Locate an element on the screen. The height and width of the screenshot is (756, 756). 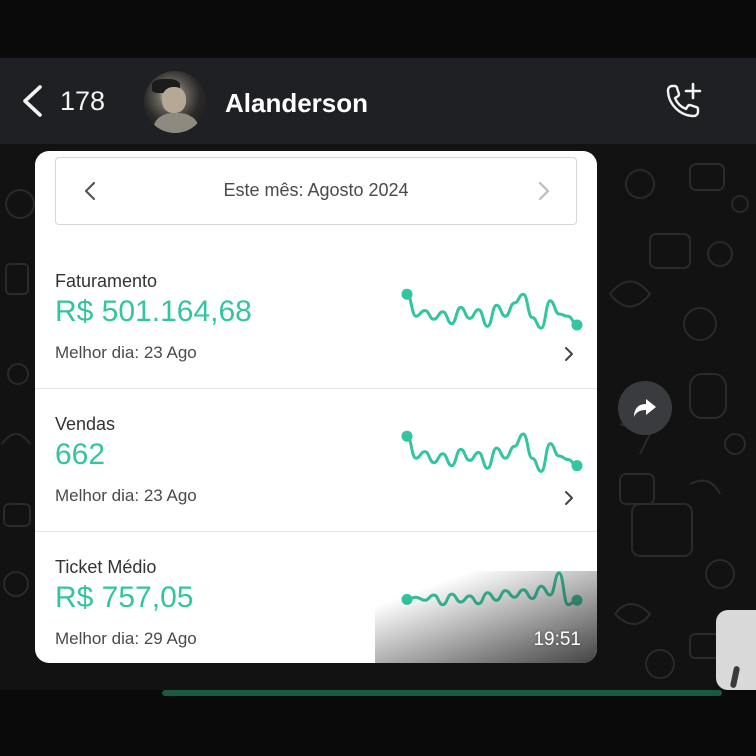
forward-icon is located at coordinates (645, 408).